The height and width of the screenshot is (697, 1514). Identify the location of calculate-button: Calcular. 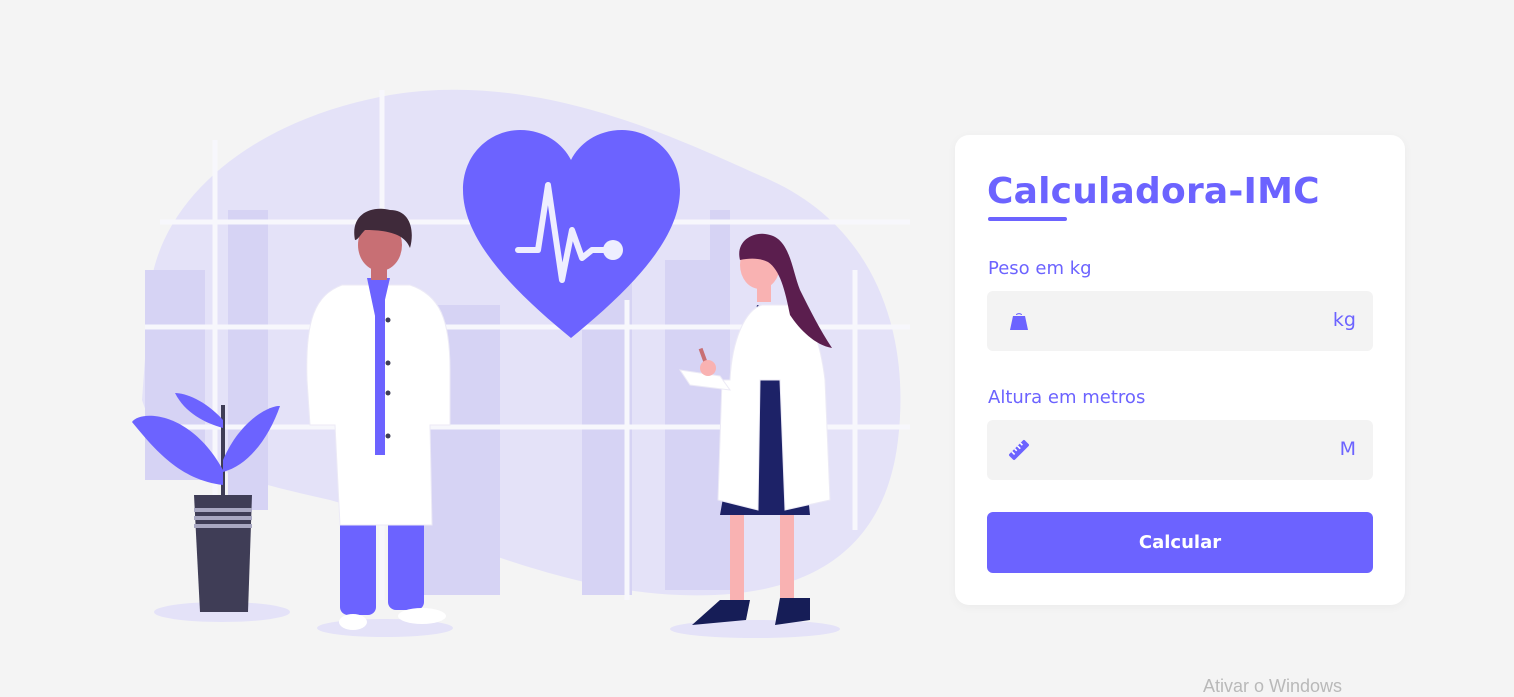
(1180, 542).